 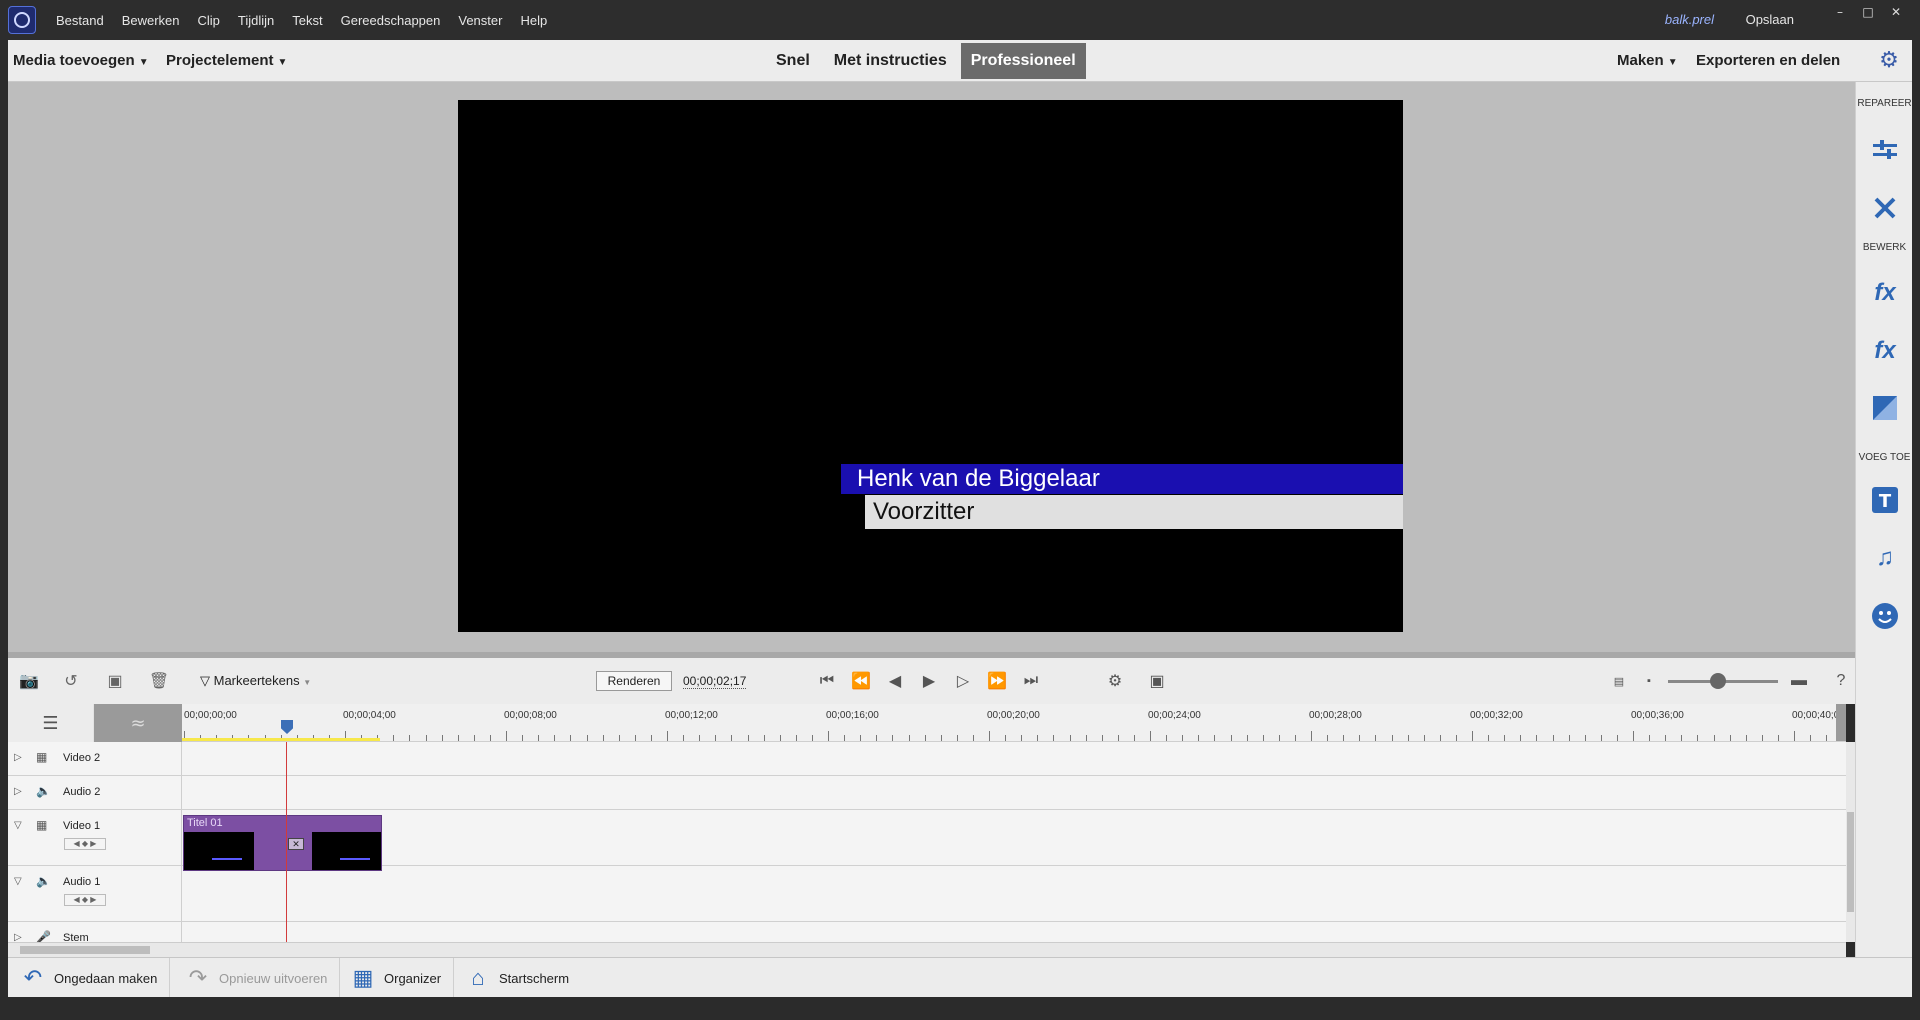 What do you see at coordinates (1896, 12) in the screenshot?
I see `close-button: ✕` at bounding box center [1896, 12].